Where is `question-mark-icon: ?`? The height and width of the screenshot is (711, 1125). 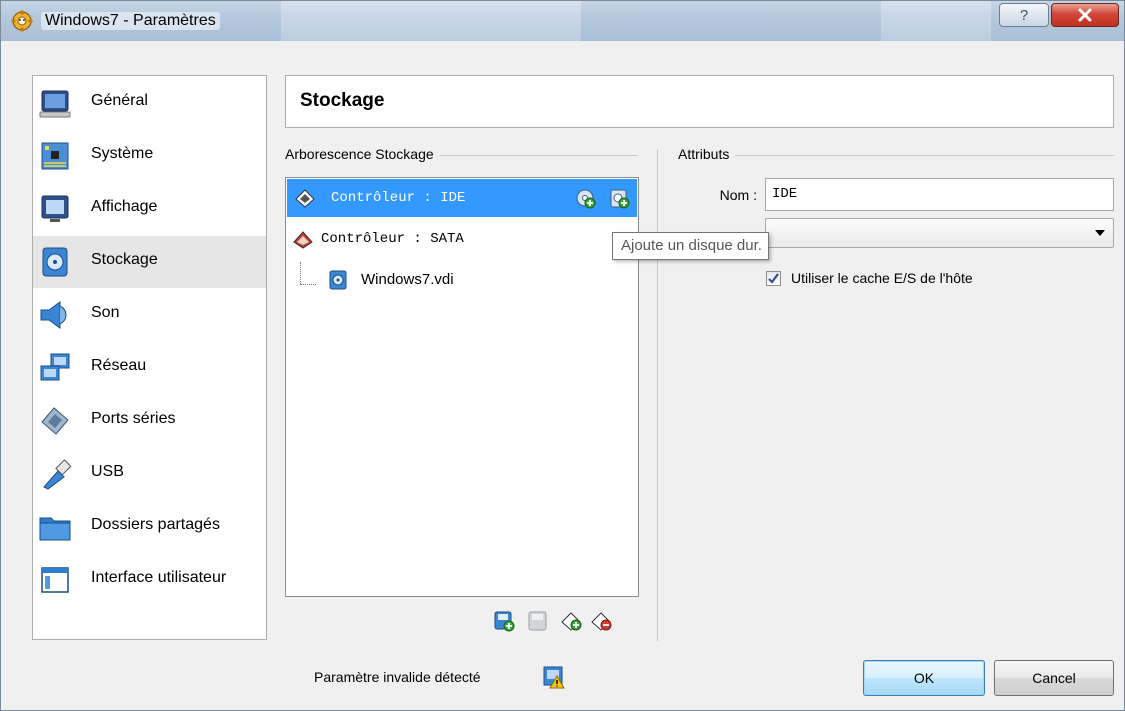
question-mark-icon: ? is located at coordinates (1024, 15).